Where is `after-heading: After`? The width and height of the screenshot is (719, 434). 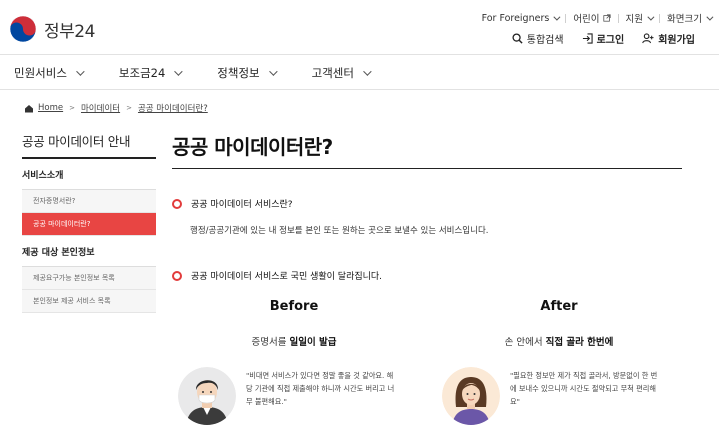
after-heading: After is located at coordinates (559, 306).